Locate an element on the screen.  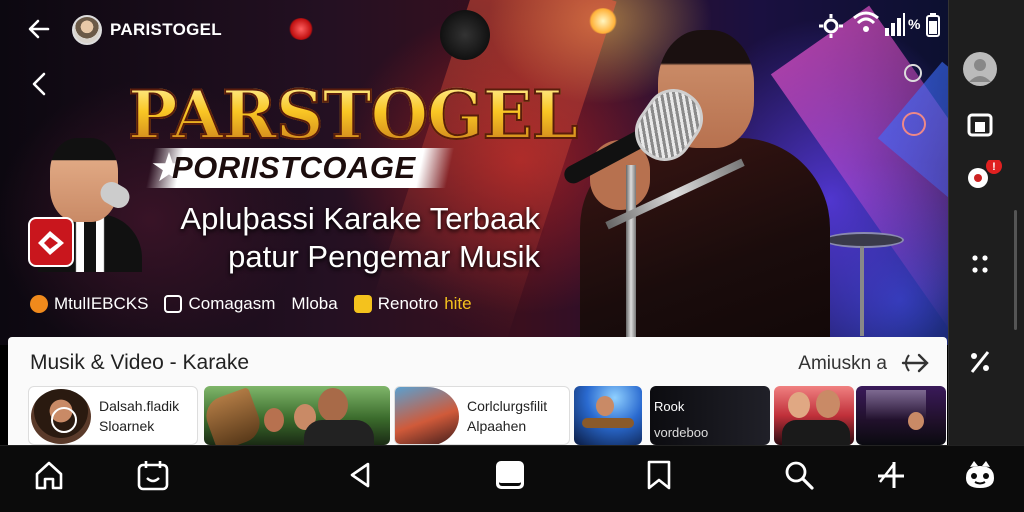
feature-item: MtulIEBCKS is located at coordinates (89, 304).